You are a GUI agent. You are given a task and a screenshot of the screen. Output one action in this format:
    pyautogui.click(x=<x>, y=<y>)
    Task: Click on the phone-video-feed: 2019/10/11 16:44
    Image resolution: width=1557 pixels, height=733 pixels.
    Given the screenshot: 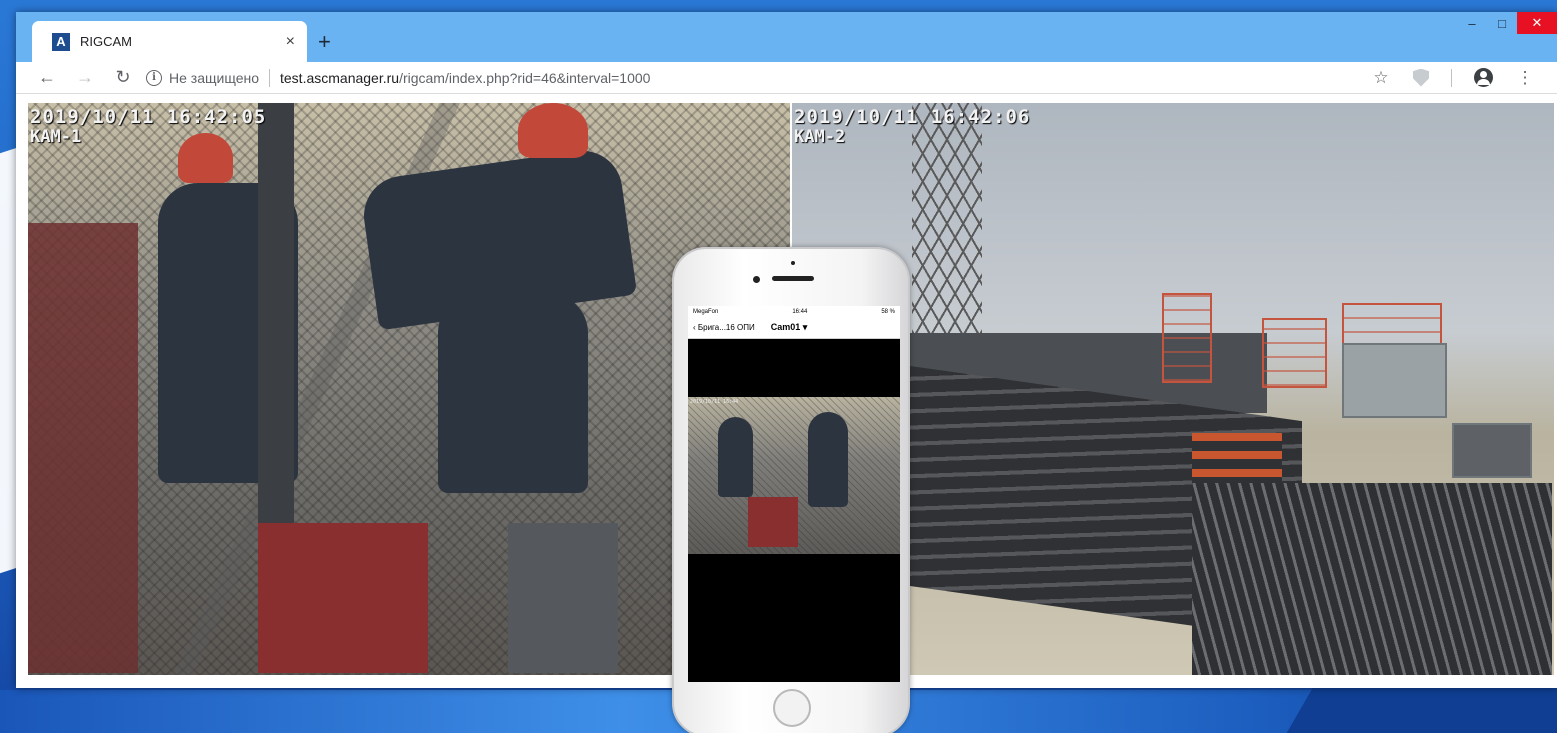 What is the action you would take?
    pyautogui.click(x=794, y=475)
    